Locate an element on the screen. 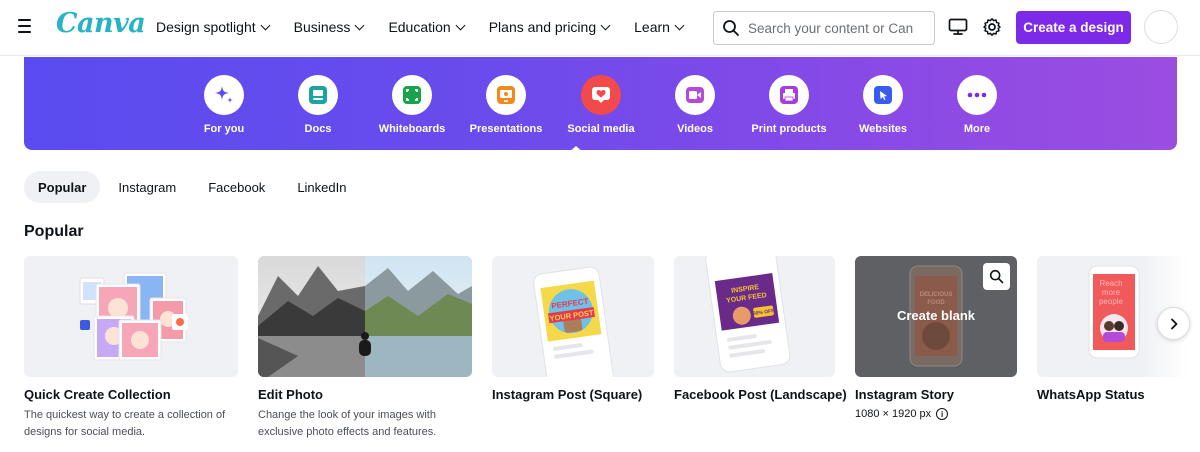 Image resolution: width=1200 pixels, height=452 pixels. nav-item-label: Plans and pricing is located at coordinates (542, 27).